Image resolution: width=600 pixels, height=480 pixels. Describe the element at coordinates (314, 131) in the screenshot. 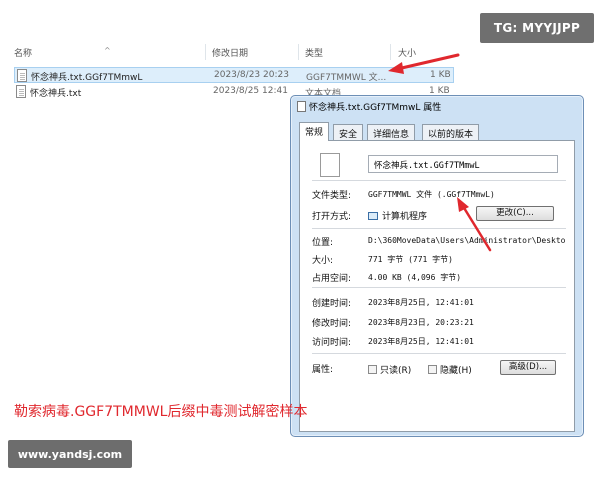

I see `tab-general: 常规` at that location.